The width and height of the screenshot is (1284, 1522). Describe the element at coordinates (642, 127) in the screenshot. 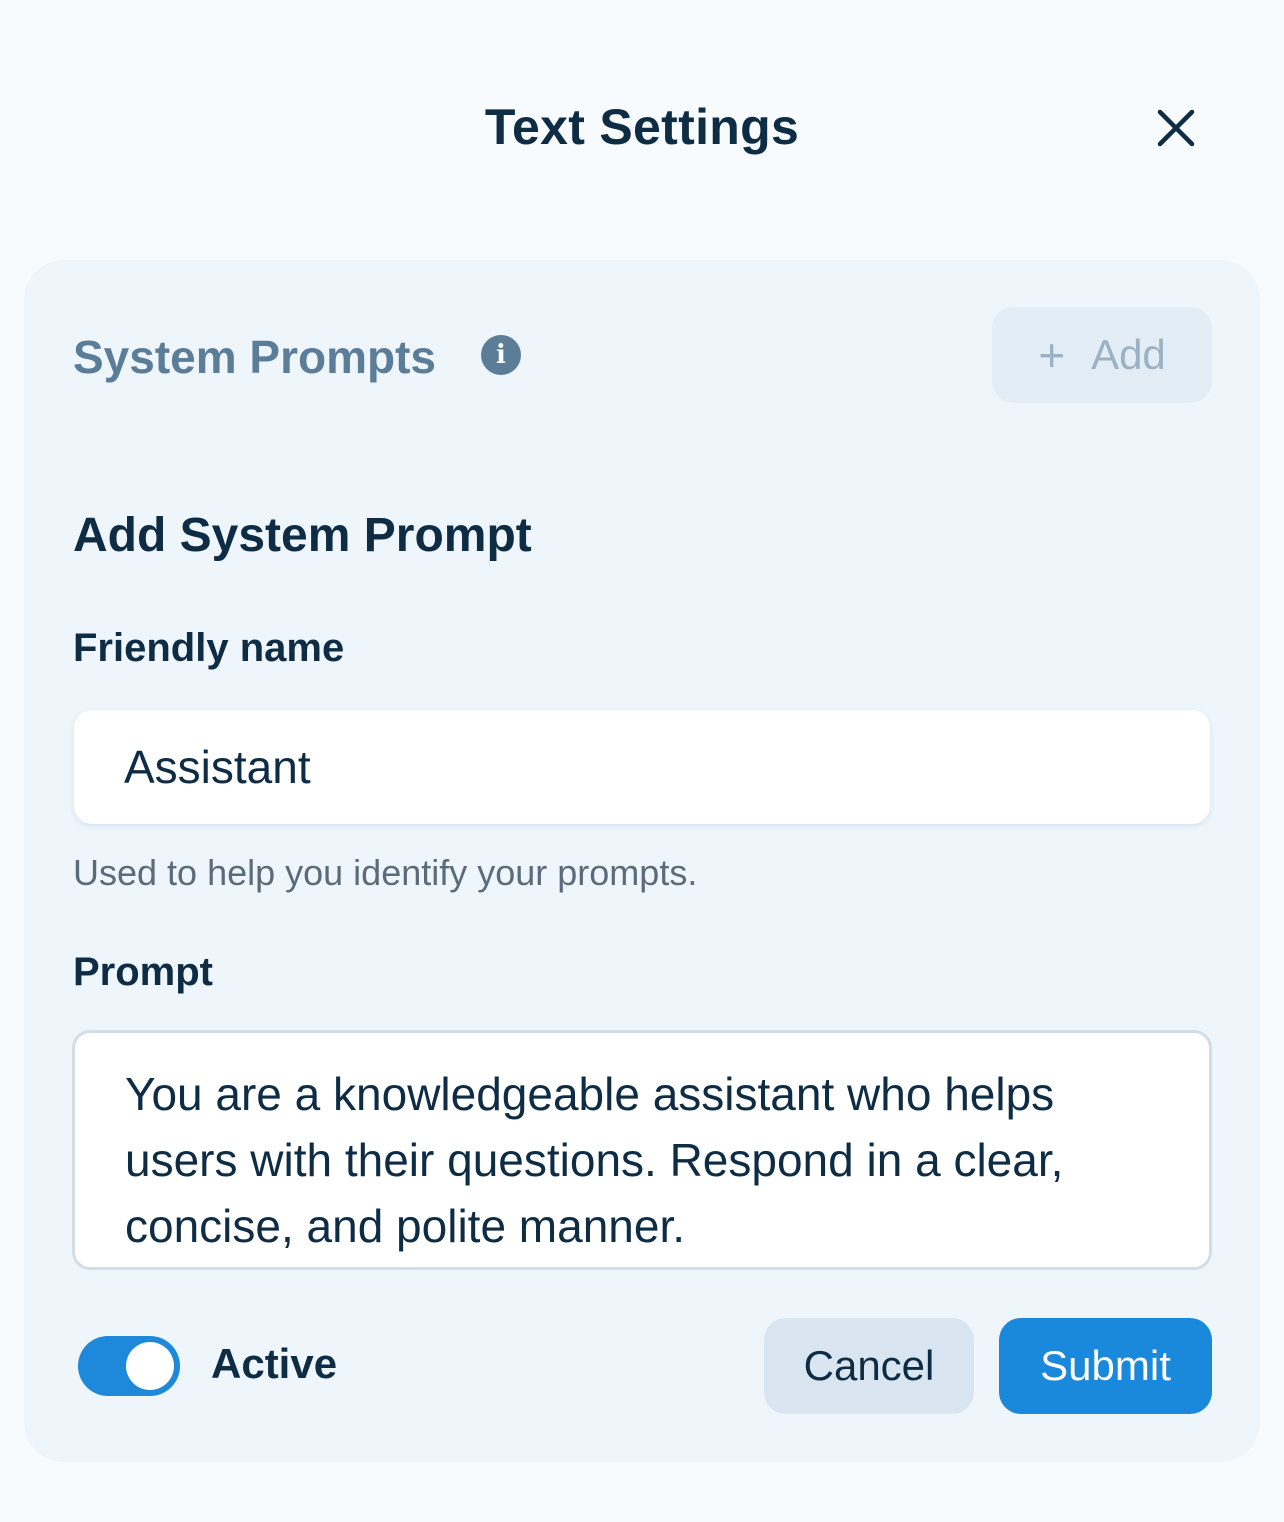

I see `dialog-title: Text Settings` at that location.